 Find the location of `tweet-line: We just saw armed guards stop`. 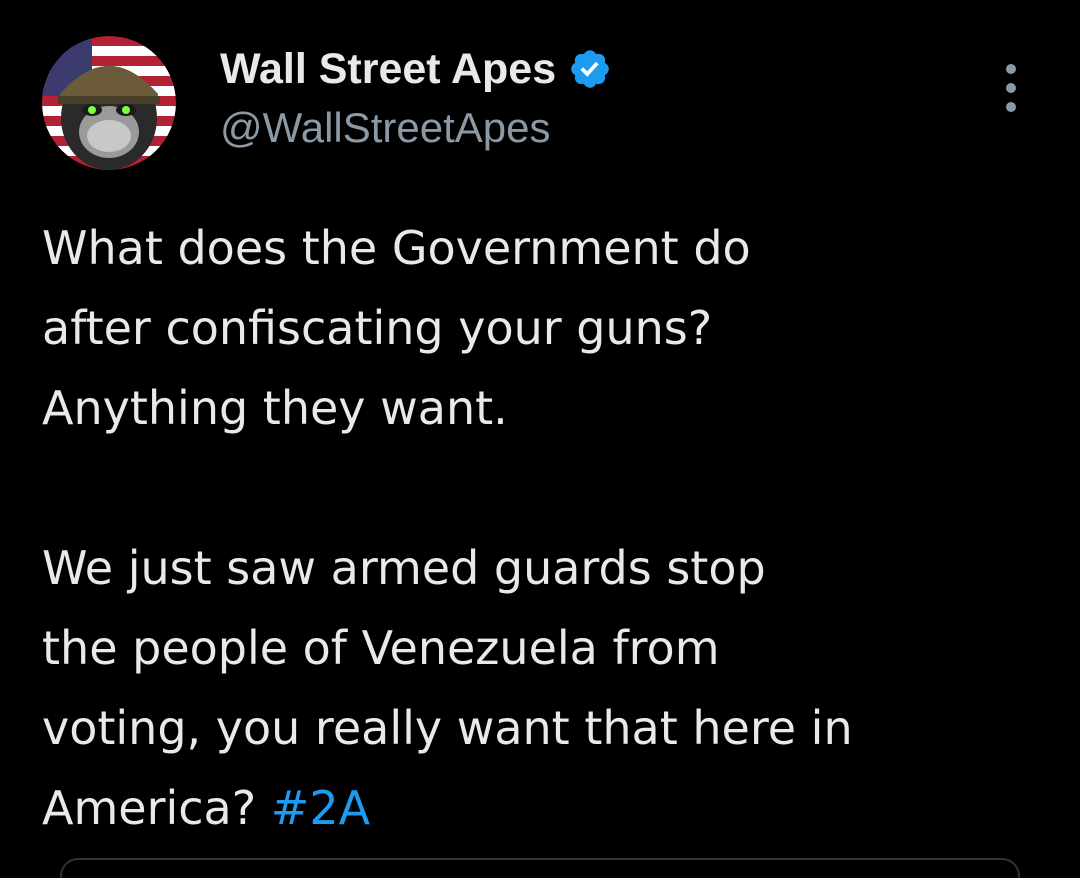

tweet-line: We just saw armed guards stop is located at coordinates (404, 568).